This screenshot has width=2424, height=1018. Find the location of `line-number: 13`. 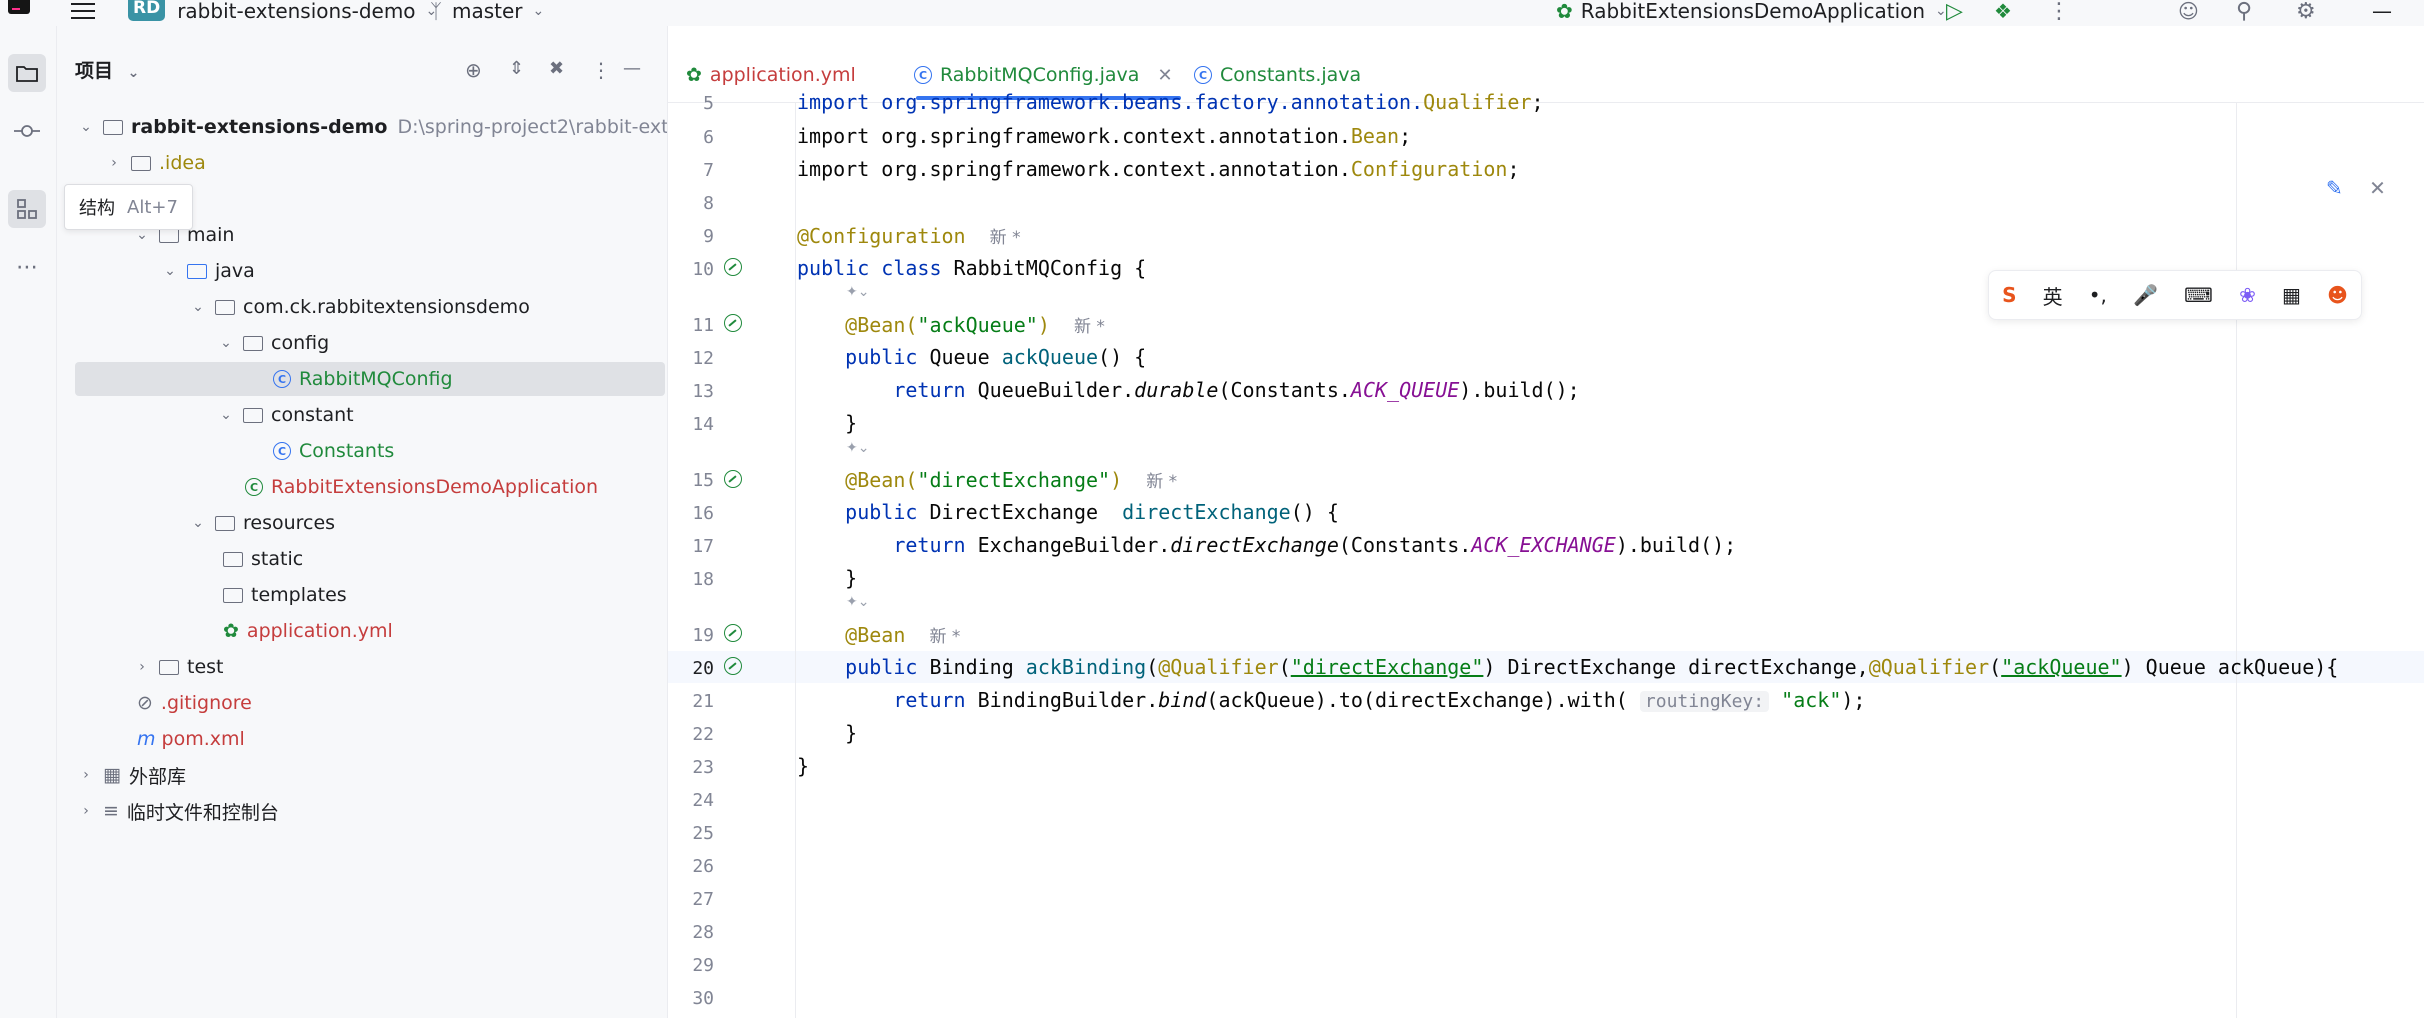

line-number: 13 is located at coordinates (691, 391).